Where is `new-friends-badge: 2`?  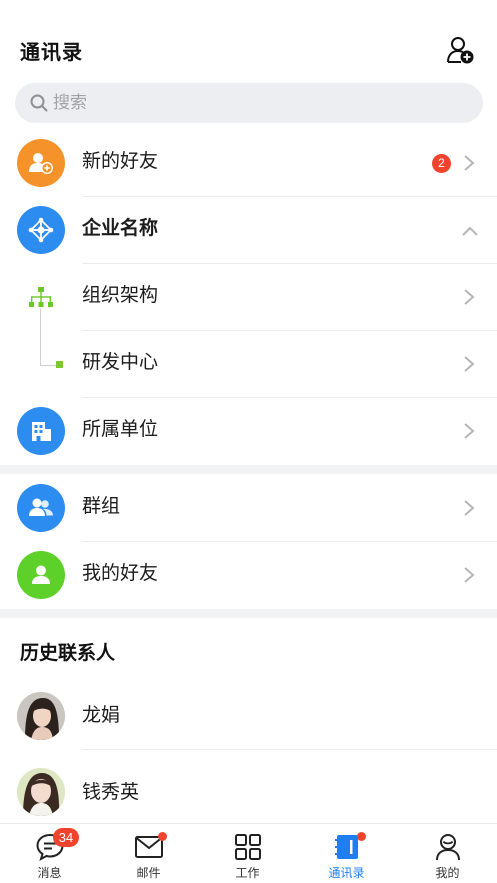 new-friends-badge: 2 is located at coordinates (441, 163).